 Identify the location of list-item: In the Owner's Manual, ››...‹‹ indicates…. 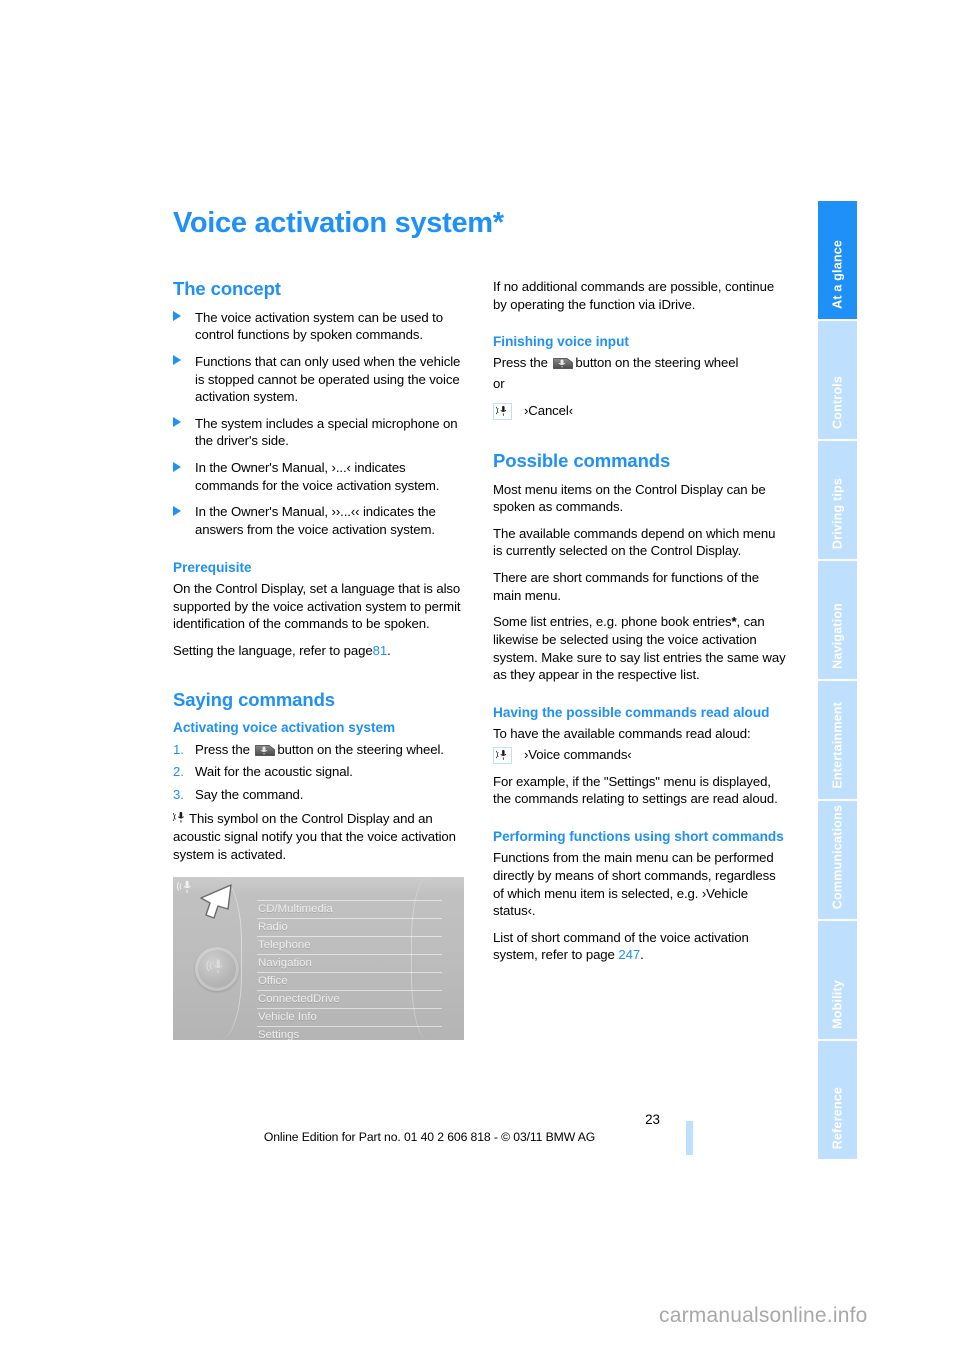
(319, 520).